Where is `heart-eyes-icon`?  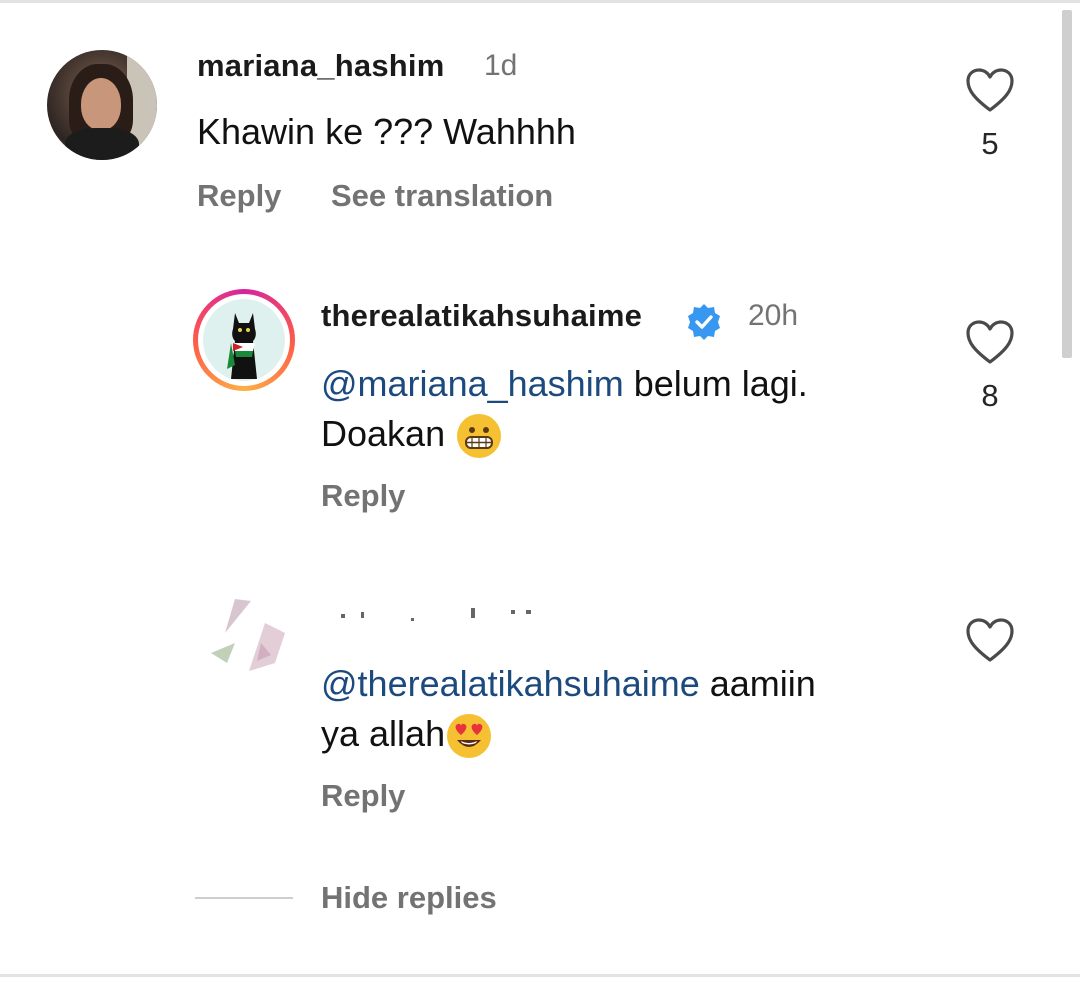 heart-eyes-icon is located at coordinates (469, 736).